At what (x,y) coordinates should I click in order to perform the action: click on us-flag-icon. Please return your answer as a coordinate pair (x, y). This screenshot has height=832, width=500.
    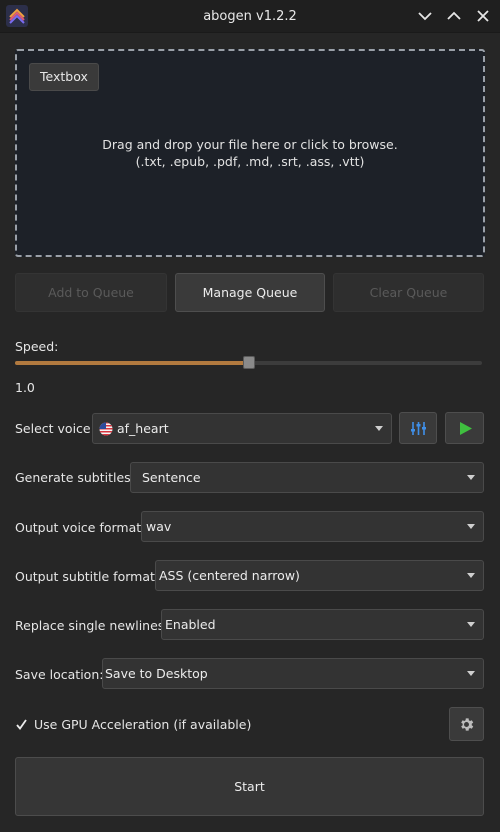
    Looking at the image, I should click on (106, 429).